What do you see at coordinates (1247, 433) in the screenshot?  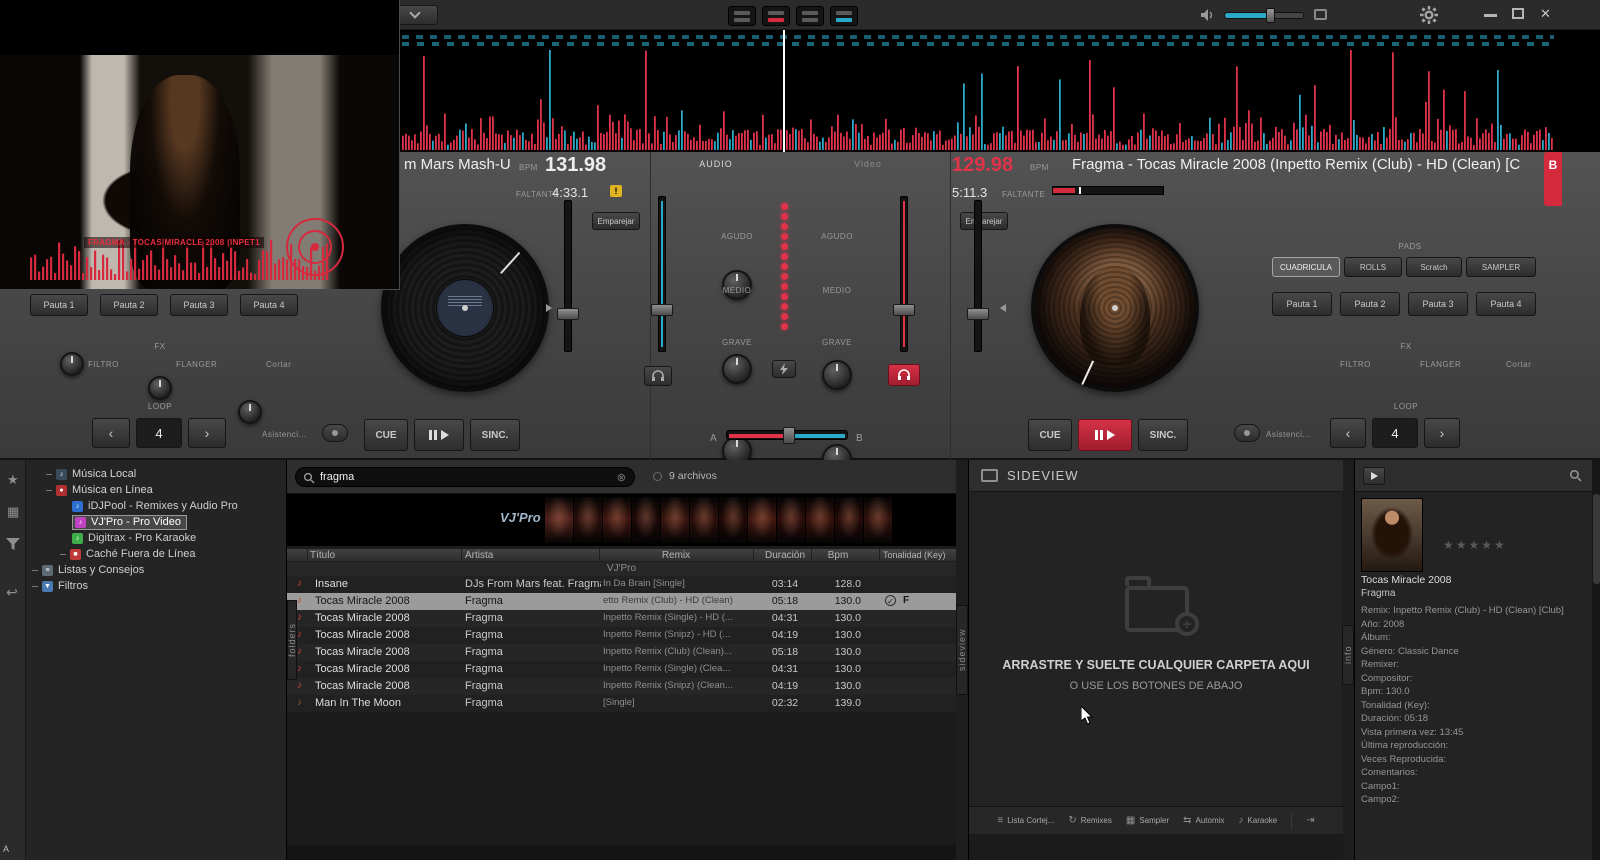 I see `deck-b-assistant-button` at bounding box center [1247, 433].